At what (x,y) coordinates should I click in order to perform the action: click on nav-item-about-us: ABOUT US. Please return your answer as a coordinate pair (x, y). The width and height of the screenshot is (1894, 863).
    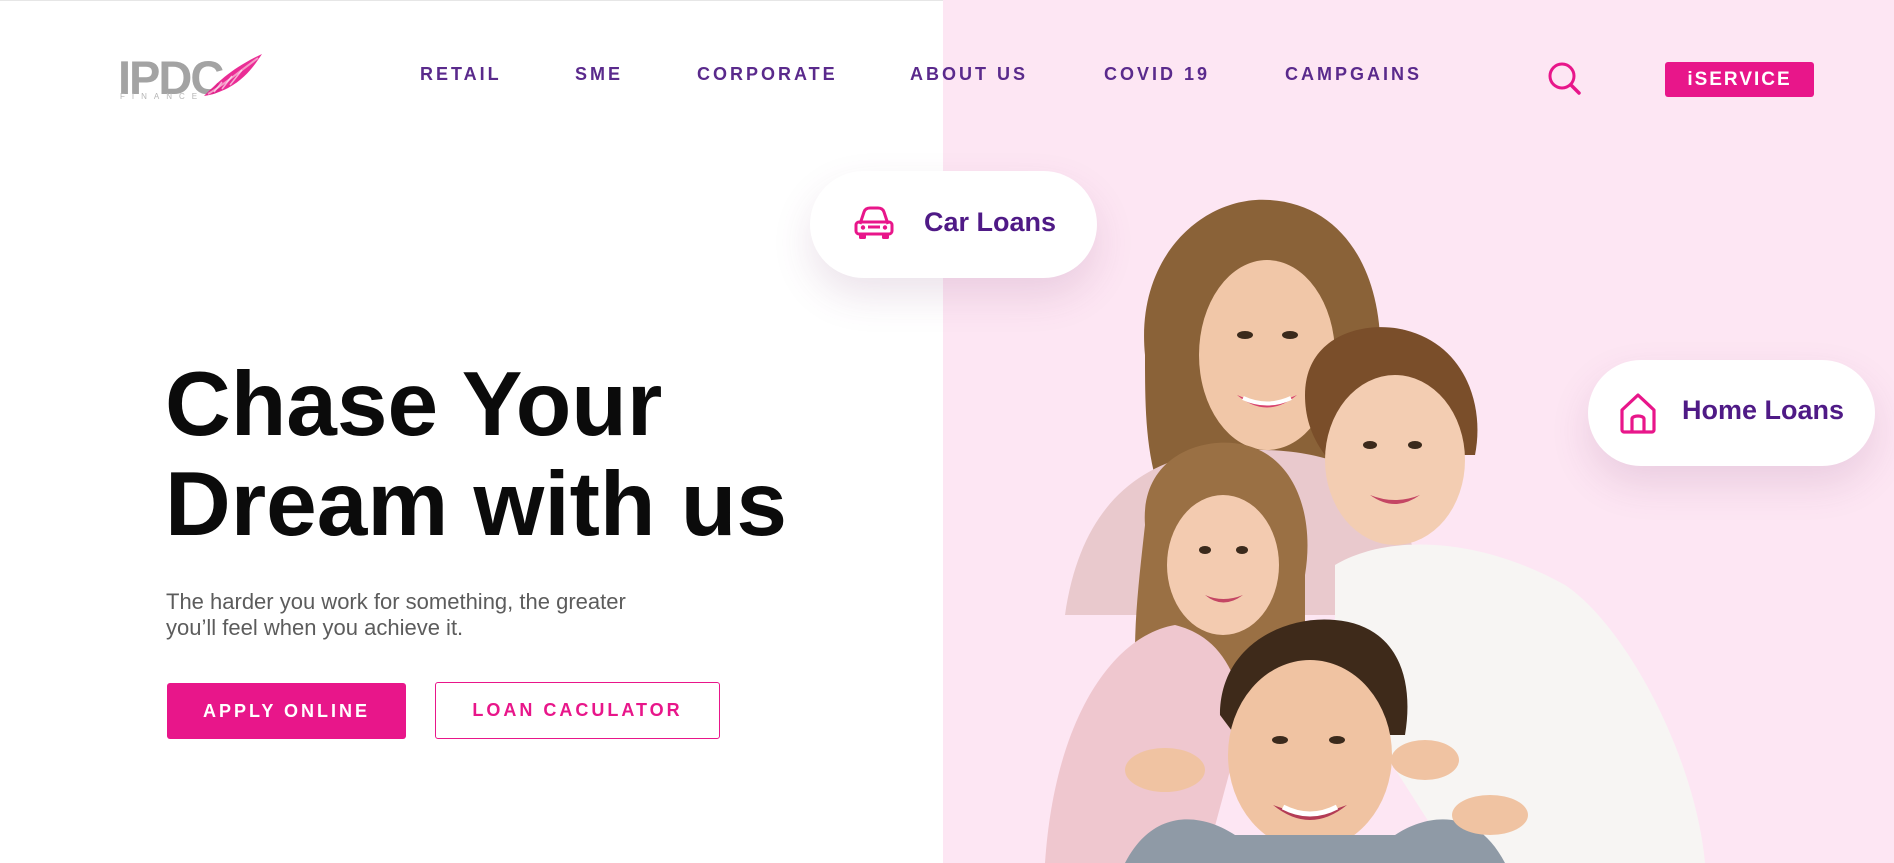
    Looking at the image, I should click on (969, 74).